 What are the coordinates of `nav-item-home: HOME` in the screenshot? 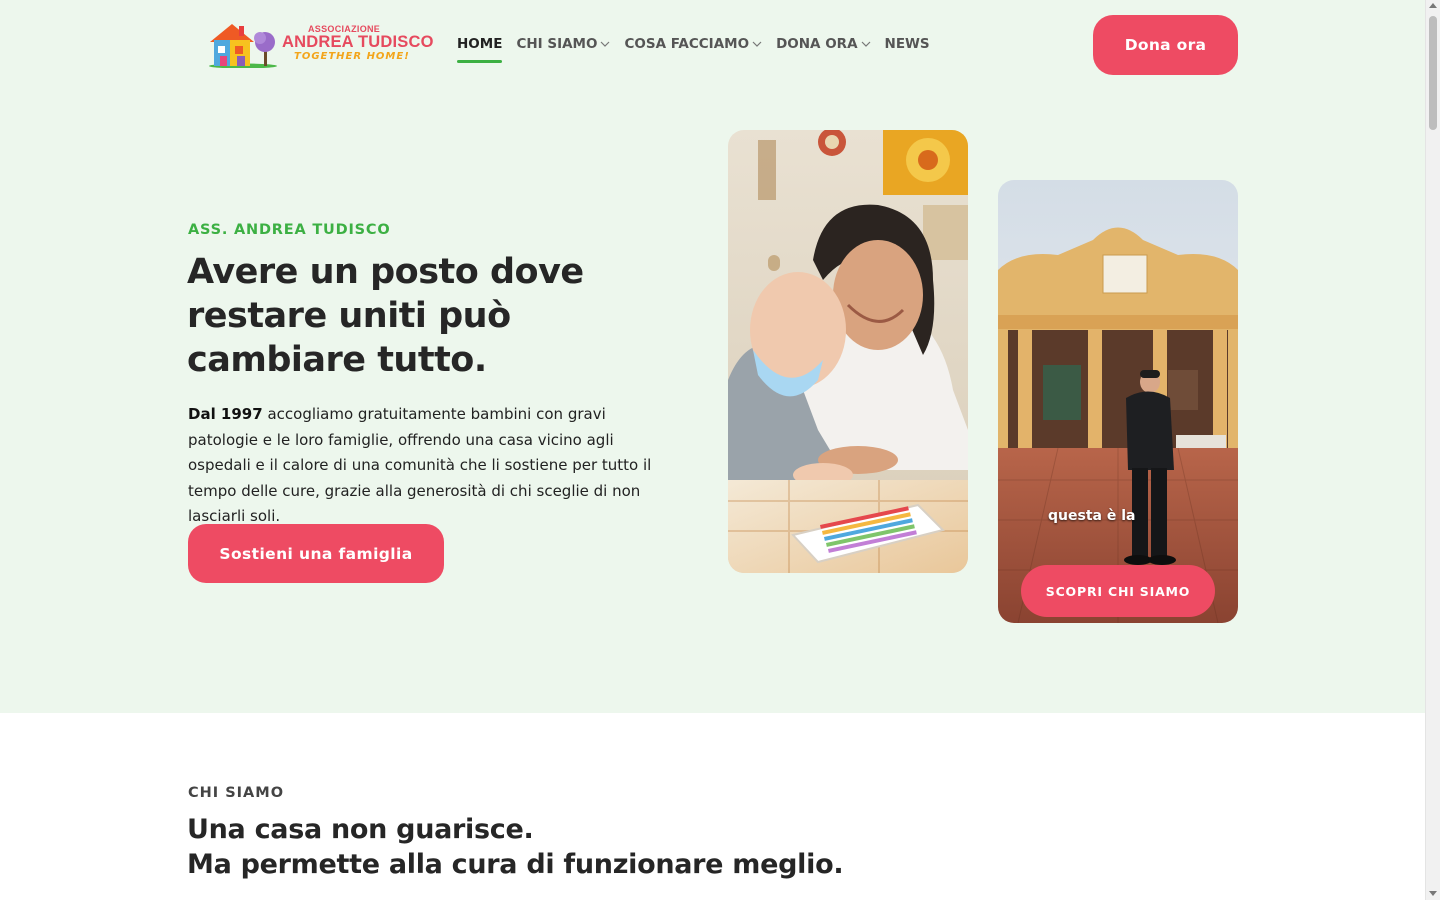 It's located at (480, 48).